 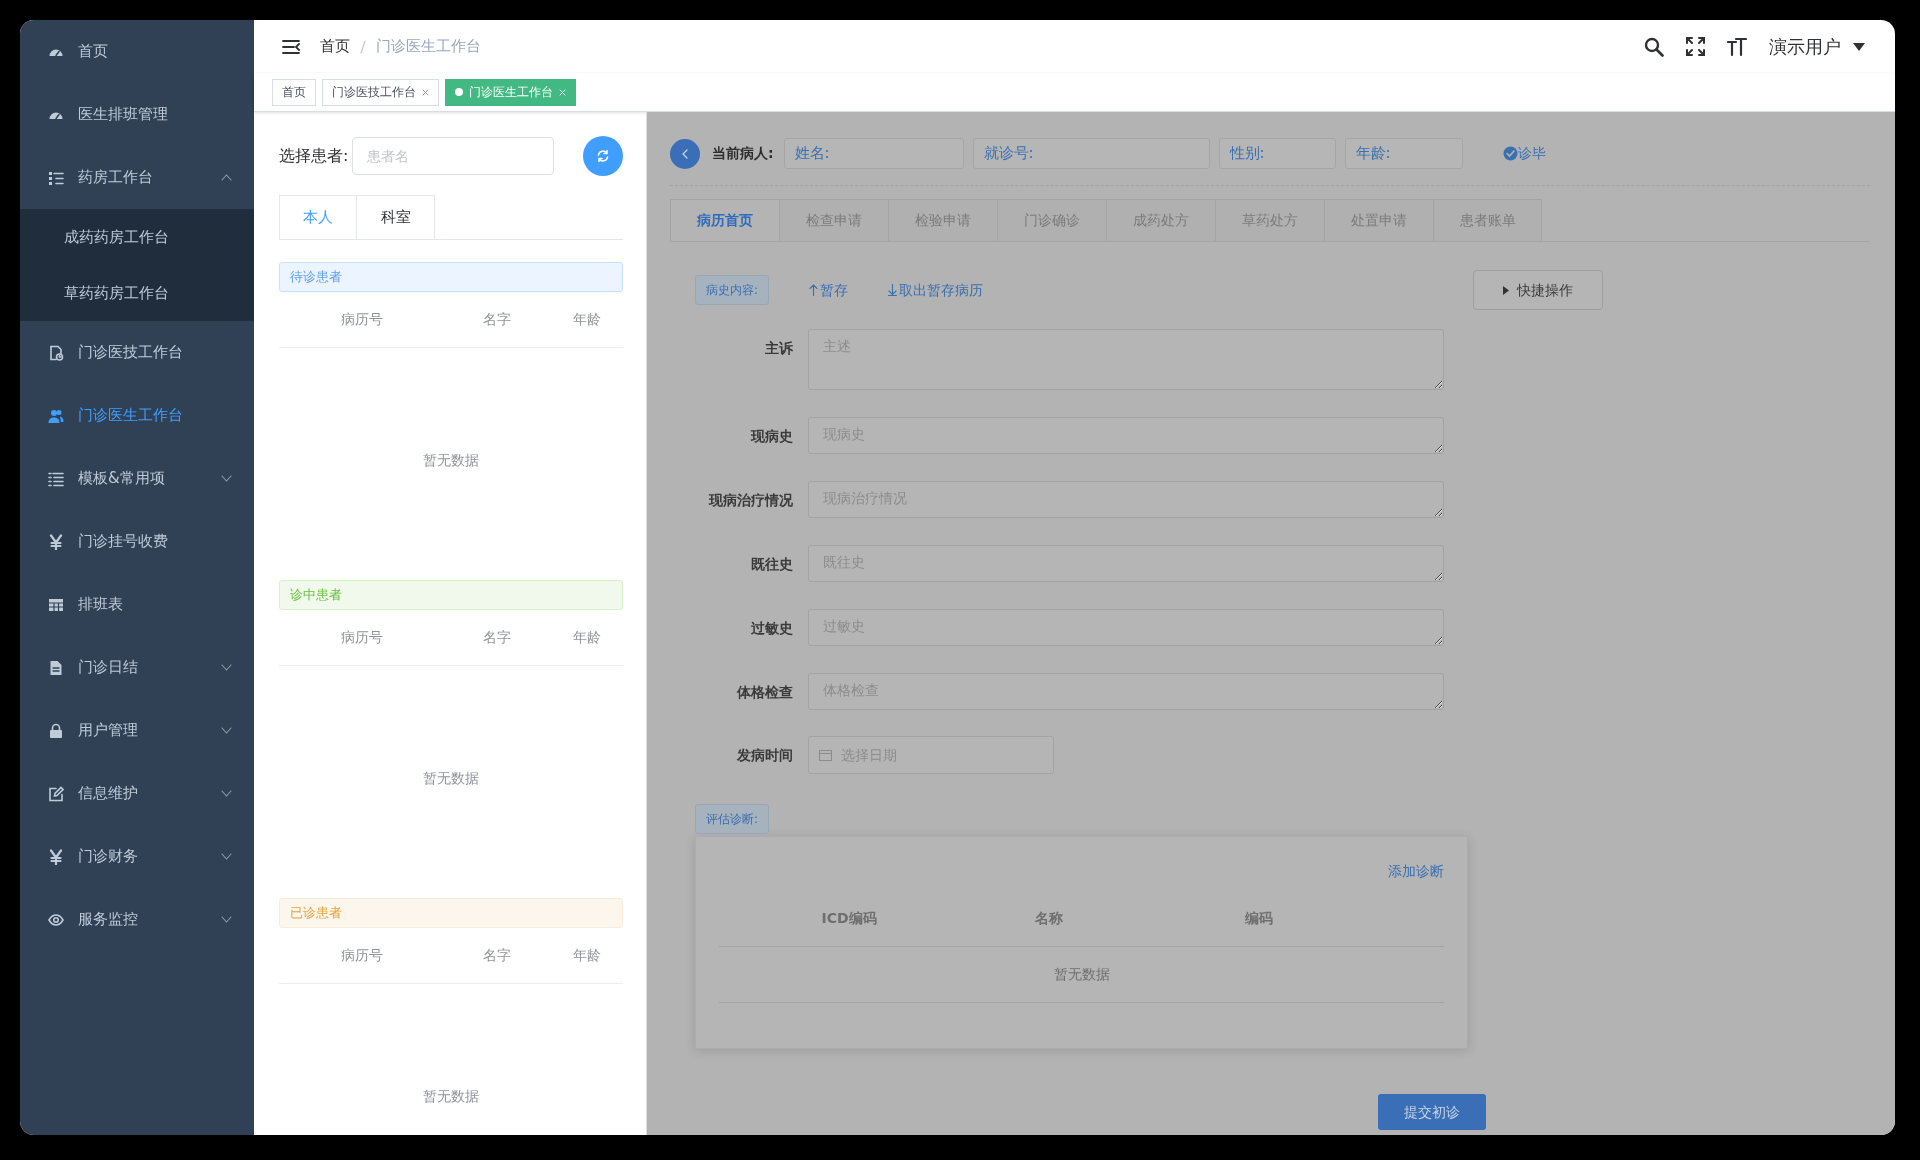 What do you see at coordinates (1091, 153) in the screenshot?
I see `patient-info-field: 就诊号:` at bounding box center [1091, 153].